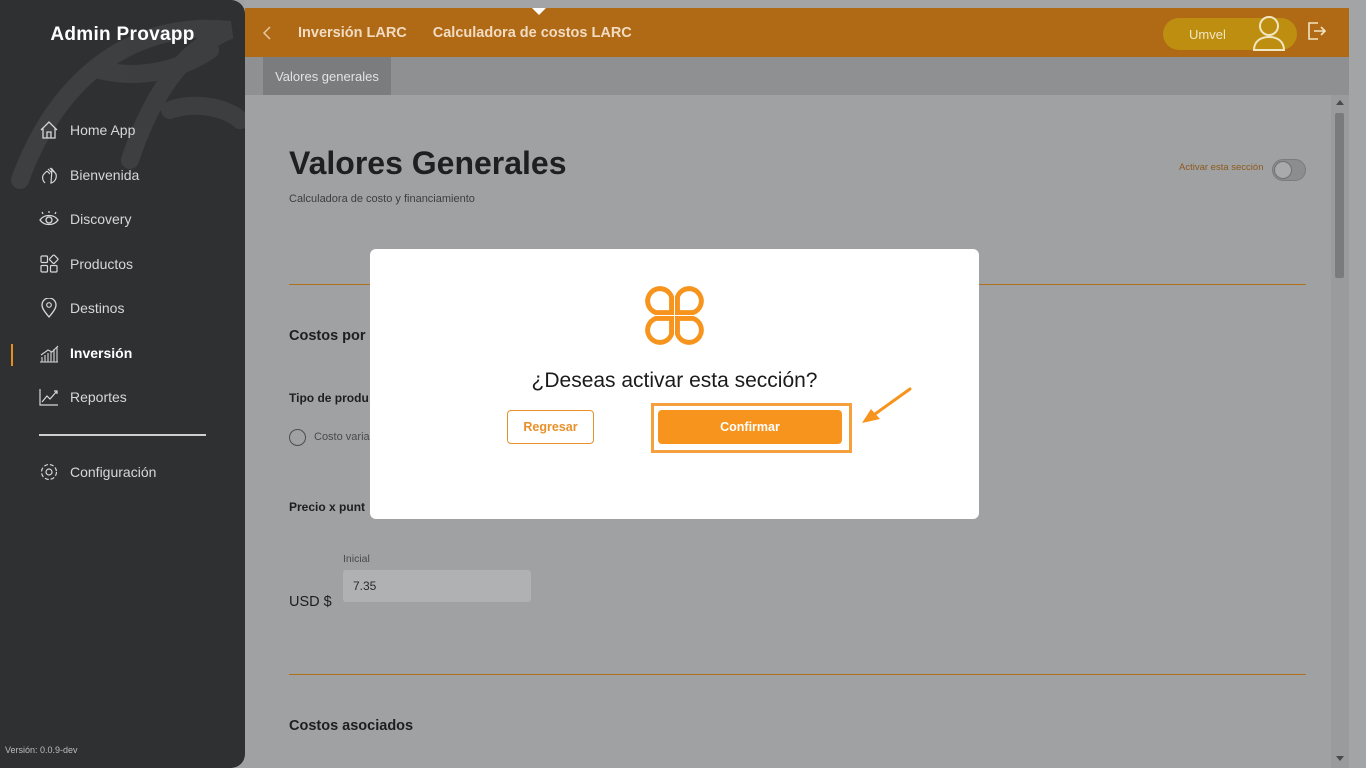 The image size is (1366, 768). Describe the element at coordinates (101, 219) in the screenshot. I see `sidebar-item-label: Discovery` at that location.